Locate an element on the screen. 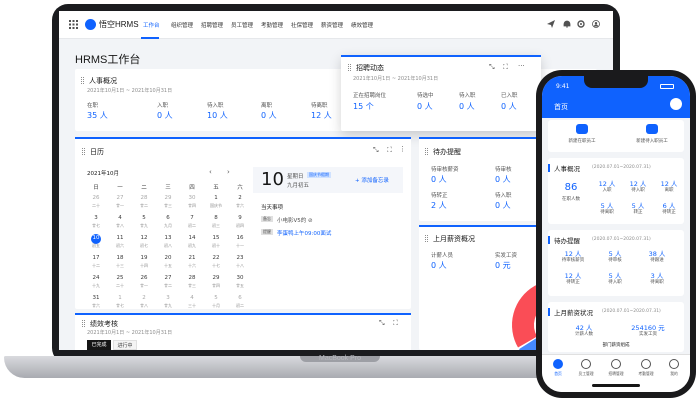 The height and width of the screenshot is (401, 700). calendar-day: 19 is located at coordinates (144, 258).